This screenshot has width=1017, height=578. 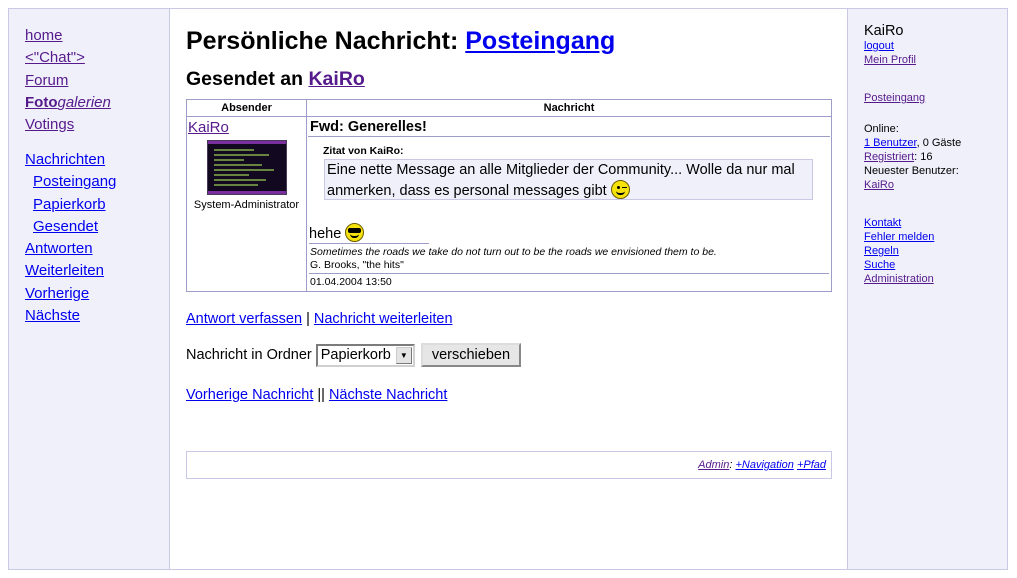 What do you see at coordinates (569, 108) in the screenshot?
I see `column-header-message: Nachricht` at bounding box center [569, 108].